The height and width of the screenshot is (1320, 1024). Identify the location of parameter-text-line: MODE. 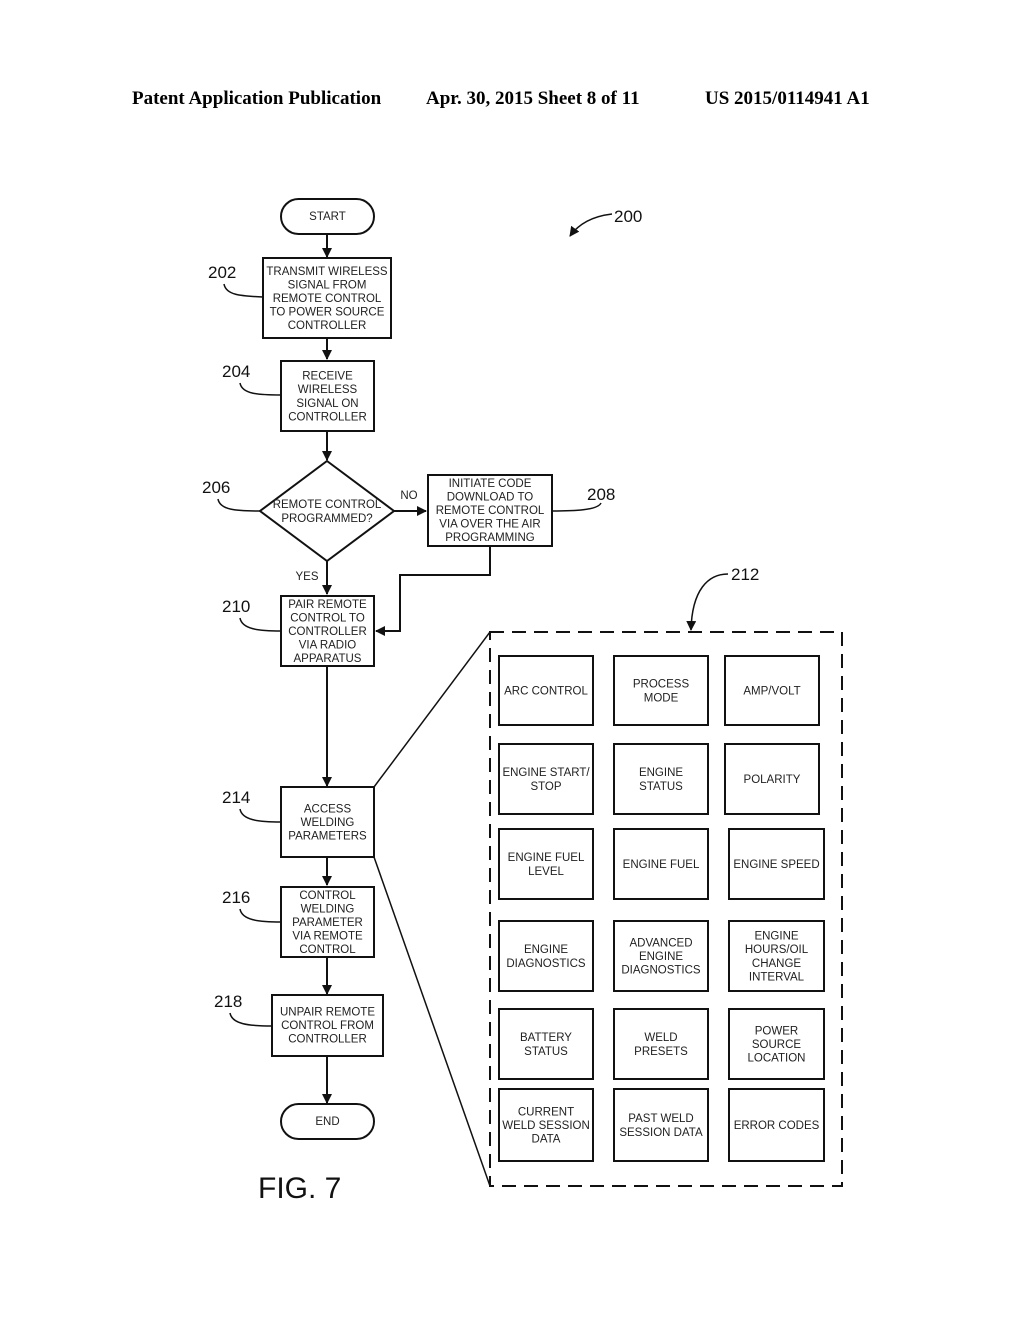
(661, 698).